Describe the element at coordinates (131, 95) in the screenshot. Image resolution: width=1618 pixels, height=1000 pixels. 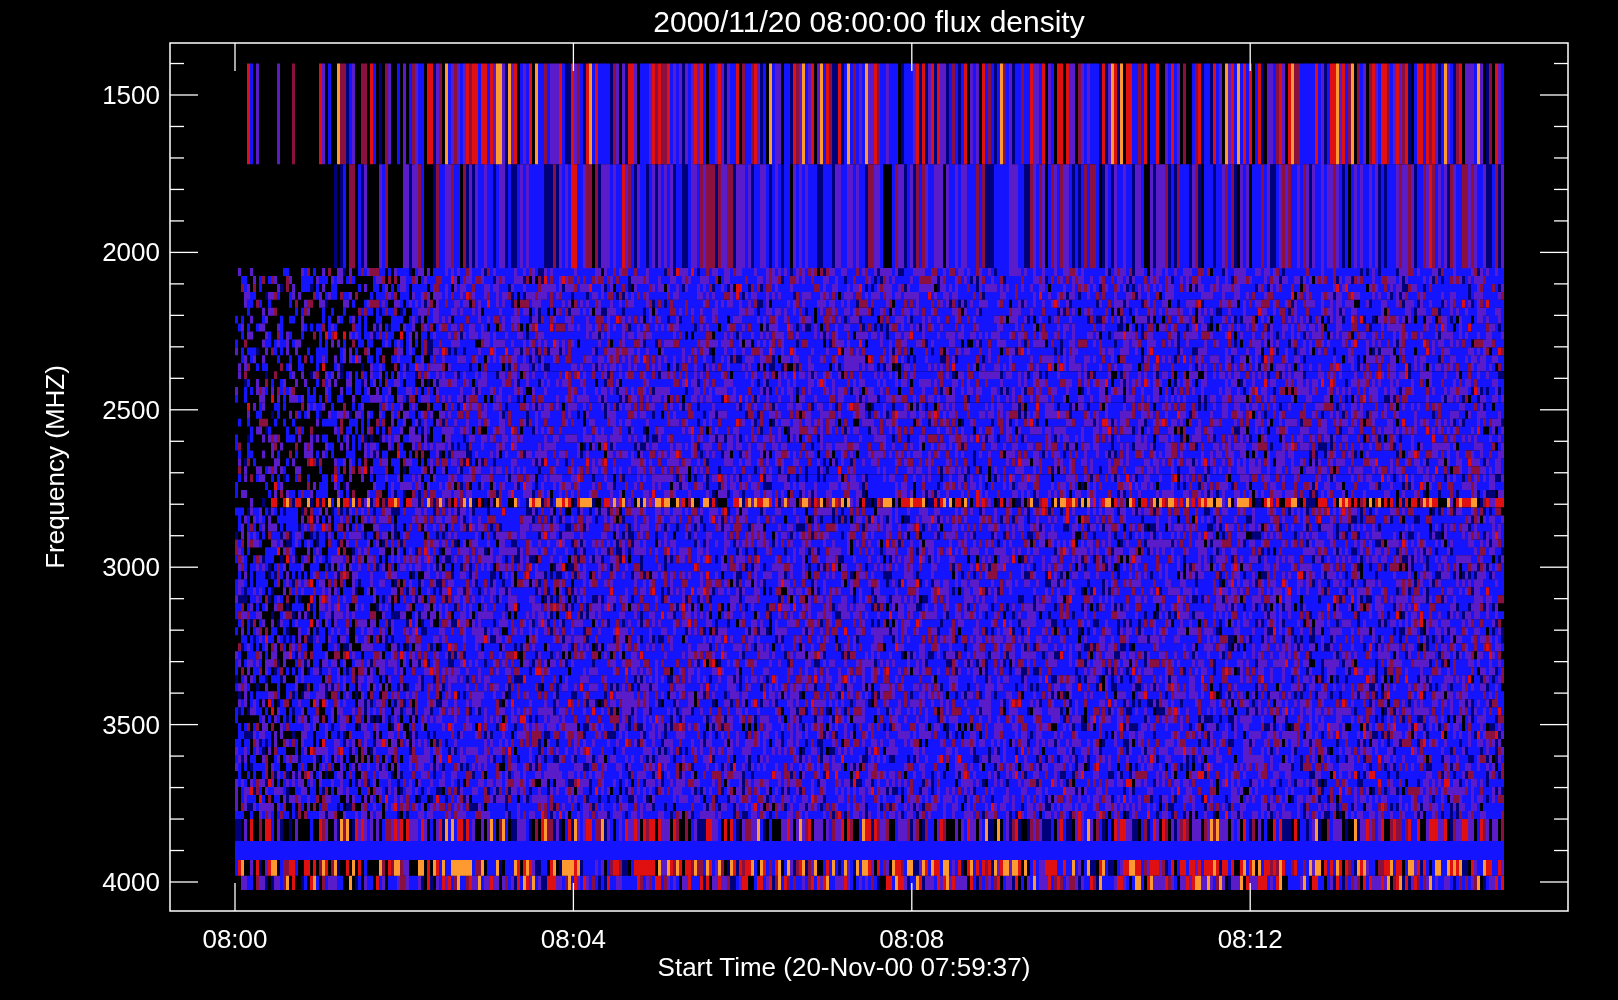
I see `y-tick-label: 1500` at that location.